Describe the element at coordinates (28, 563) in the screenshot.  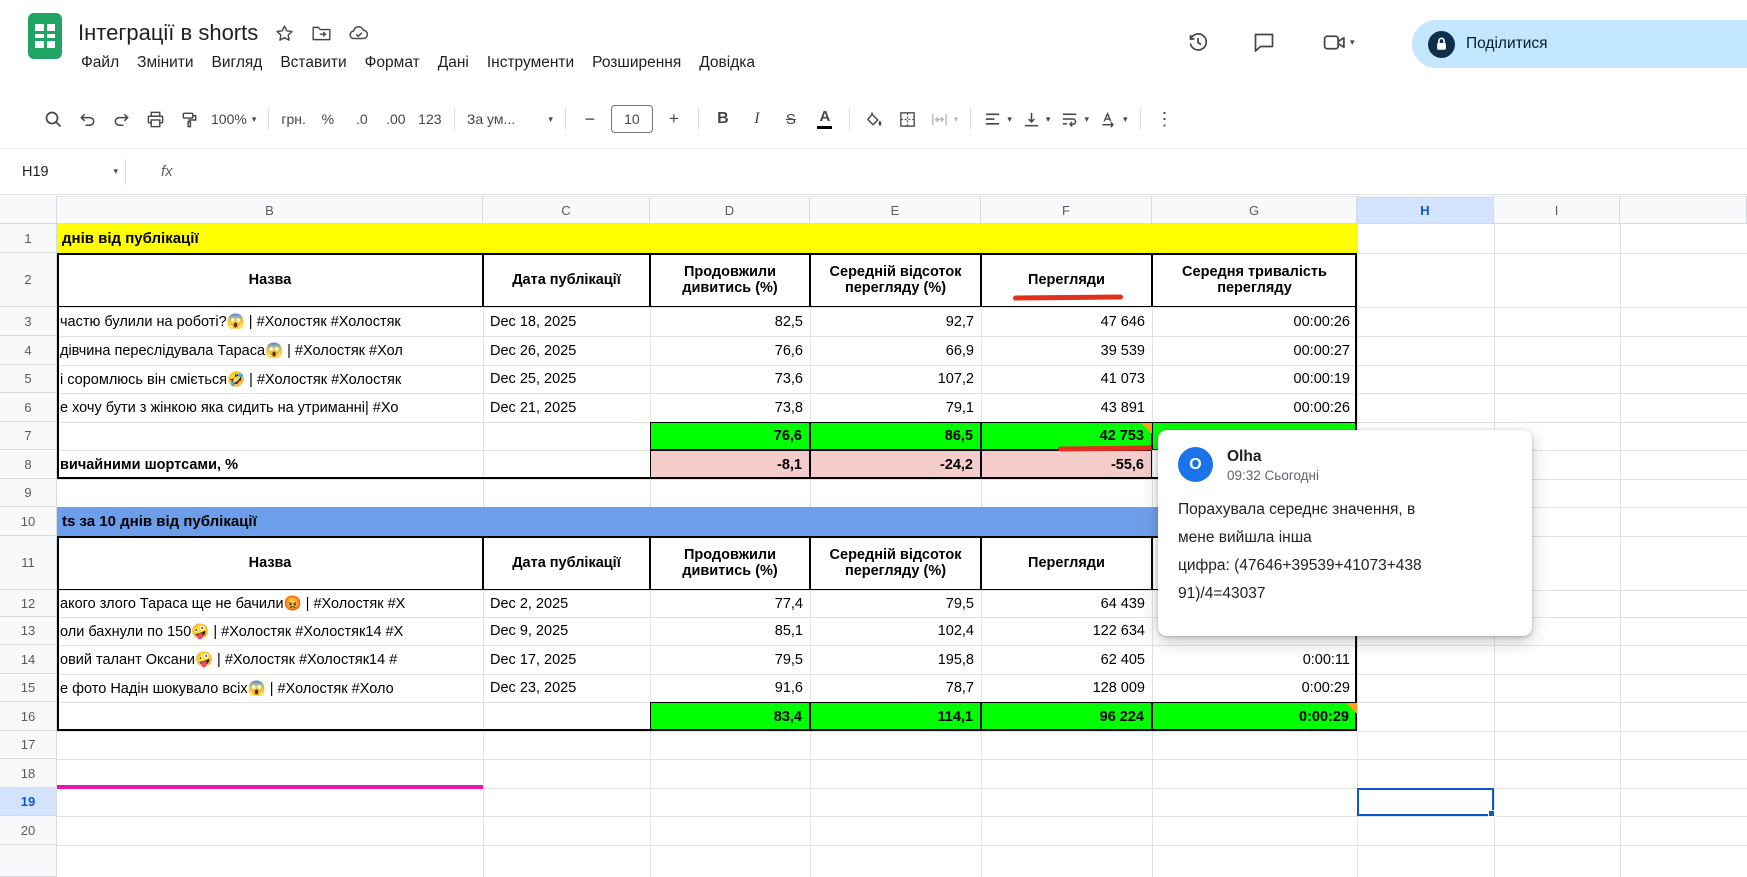
I see `row-header-11: 11` at that location.